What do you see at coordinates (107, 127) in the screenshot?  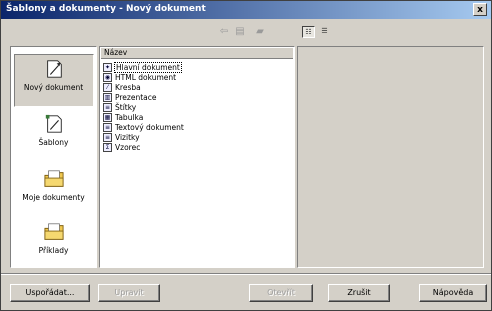 I see `text-document-icon: ≡` at bounding box center [107, 127].